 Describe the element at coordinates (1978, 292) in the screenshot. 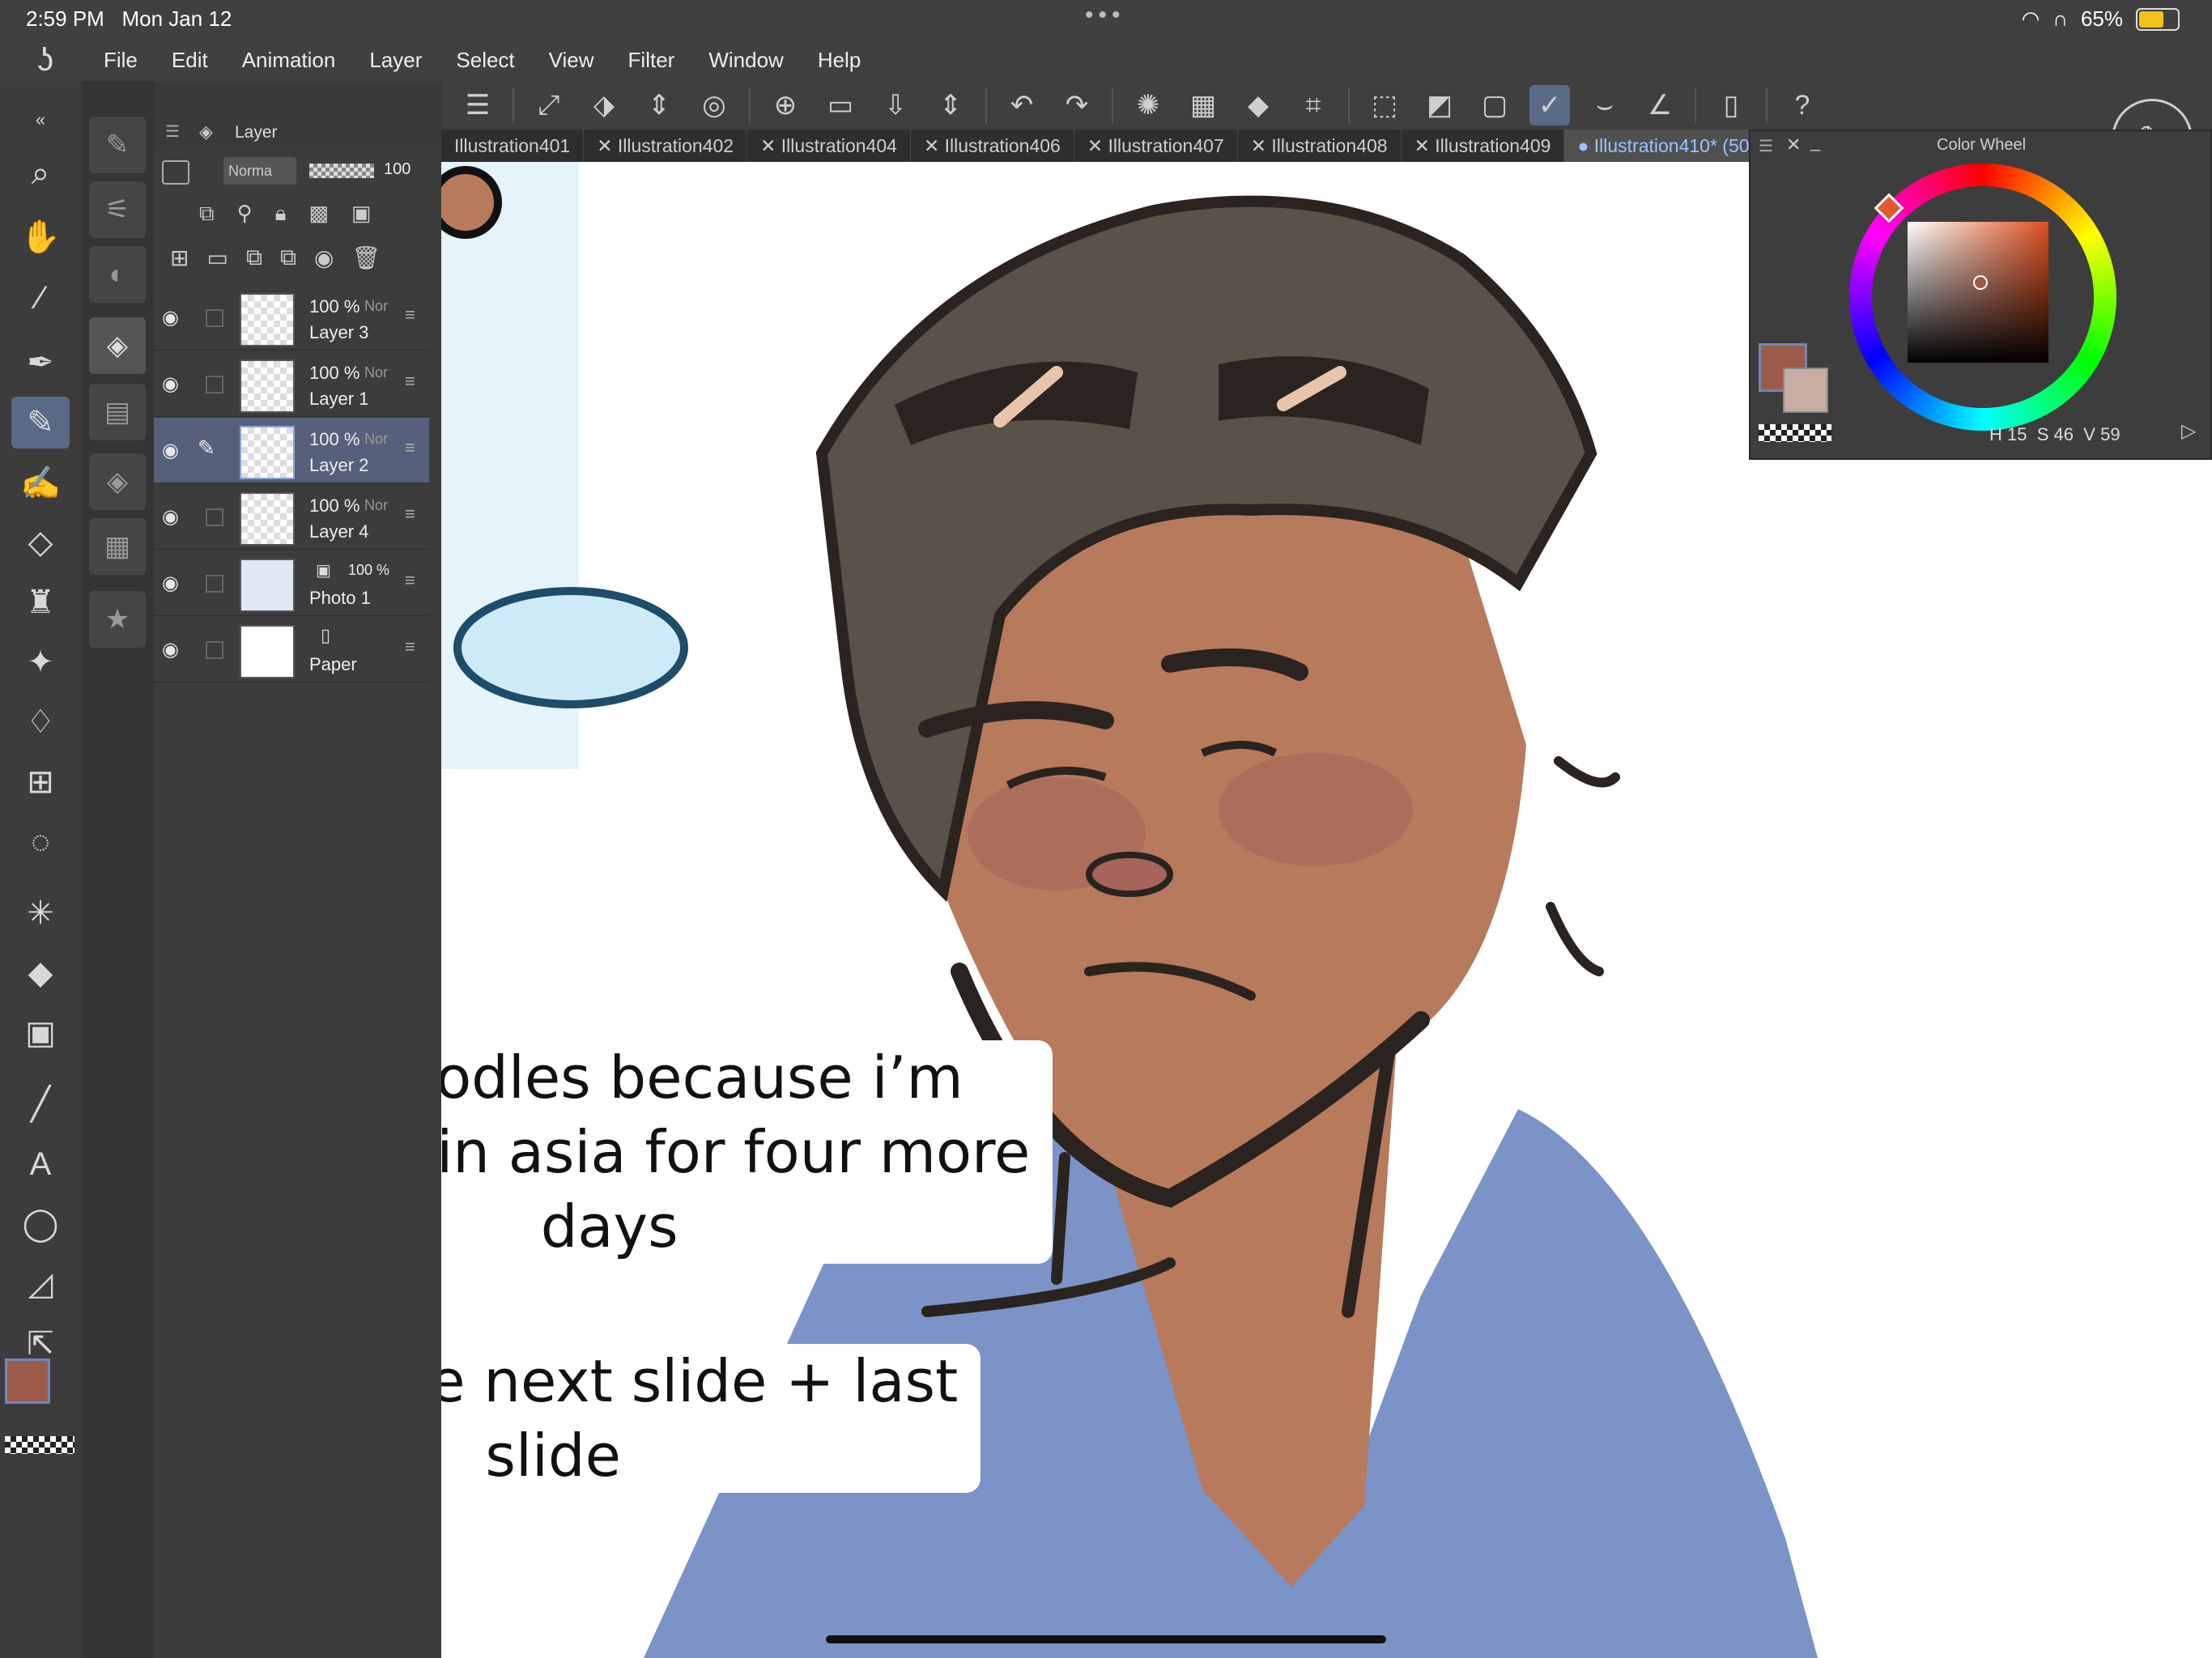

I see `saturation-value-square` at that location.